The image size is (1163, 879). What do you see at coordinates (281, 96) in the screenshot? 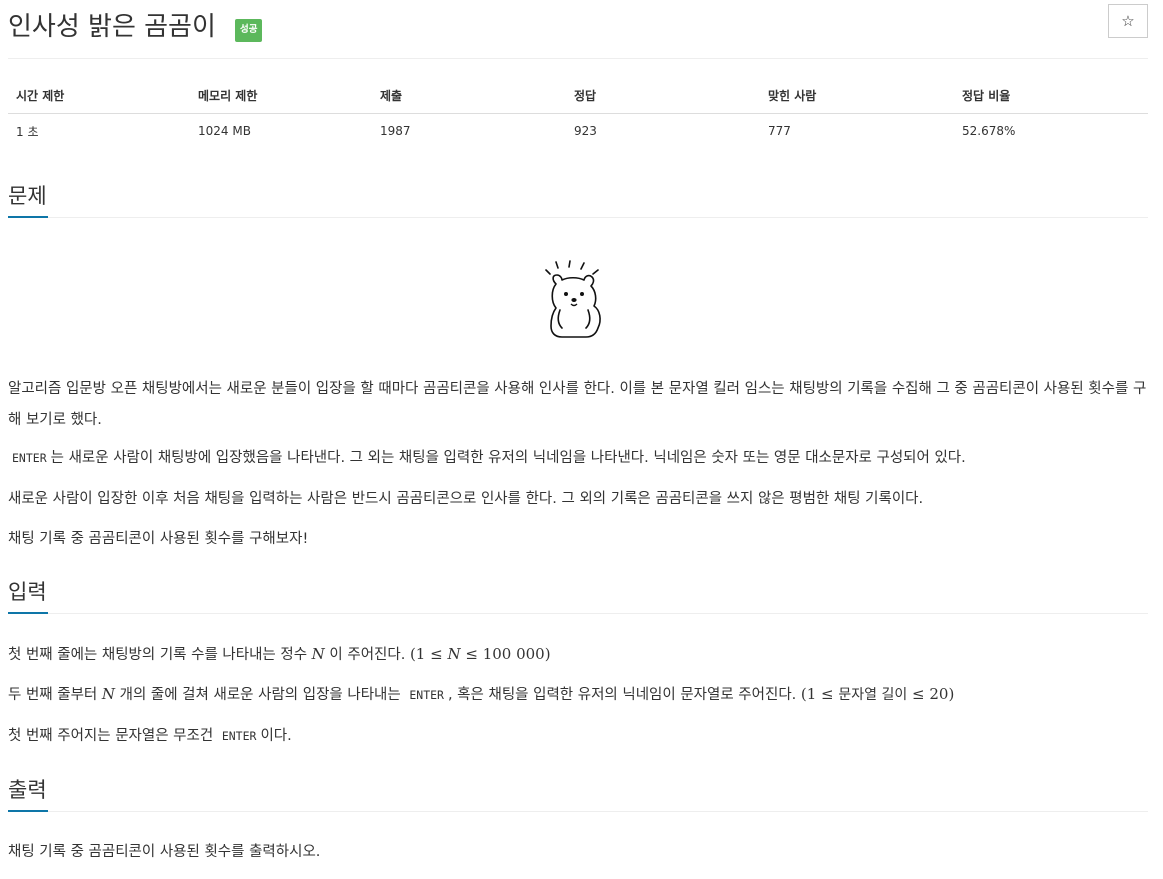
I see `header-memory-limit: 메모리 제한` at bounding box center [281, 96].